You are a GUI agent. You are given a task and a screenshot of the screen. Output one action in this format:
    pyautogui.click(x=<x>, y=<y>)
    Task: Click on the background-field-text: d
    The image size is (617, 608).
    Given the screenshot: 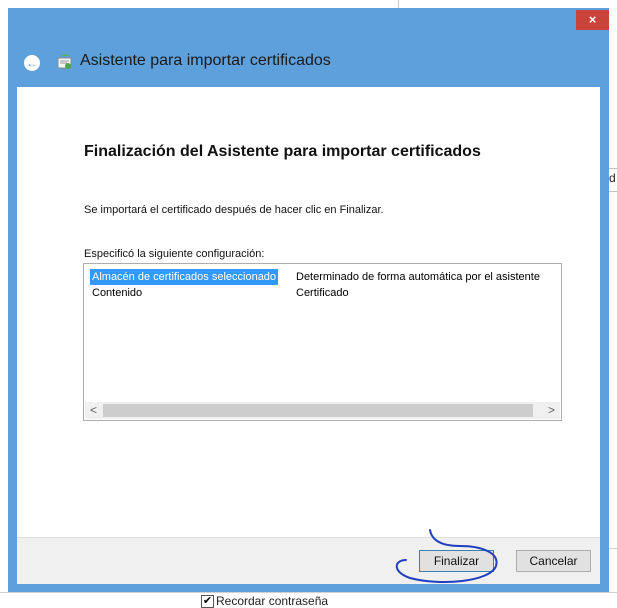 What is the action you would take?
    pyautogui.click(x=612, y=178)
    